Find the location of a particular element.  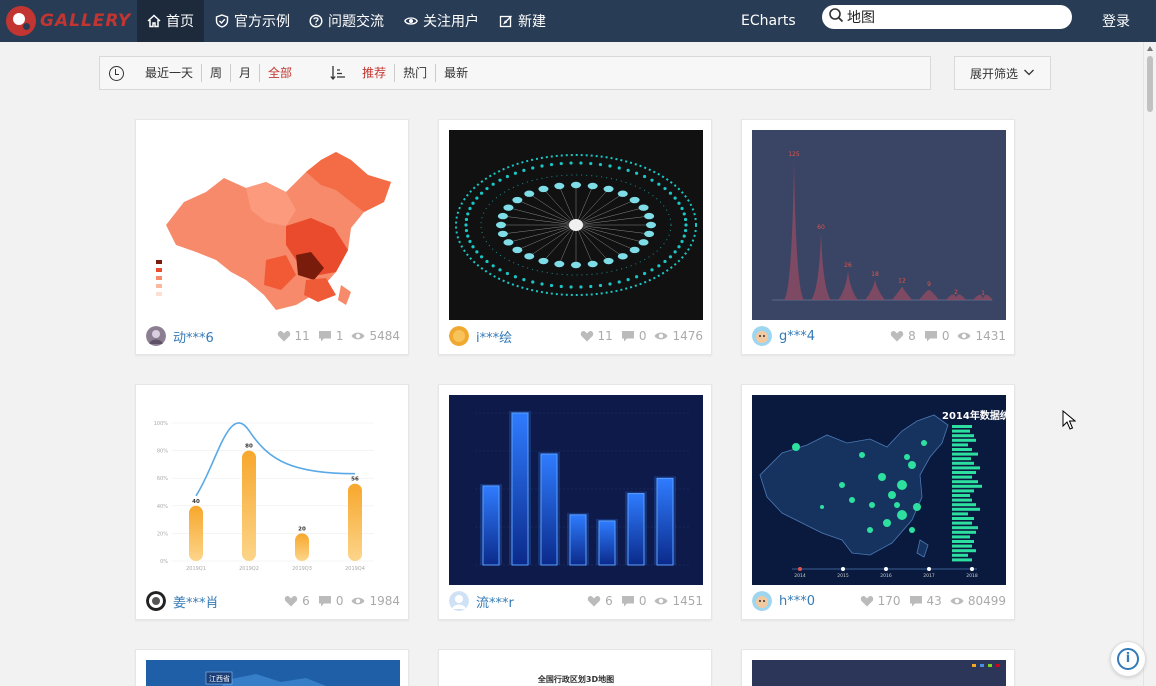

chart-card: 全国行政区划3D地图 is located at coordinates (575, 667).